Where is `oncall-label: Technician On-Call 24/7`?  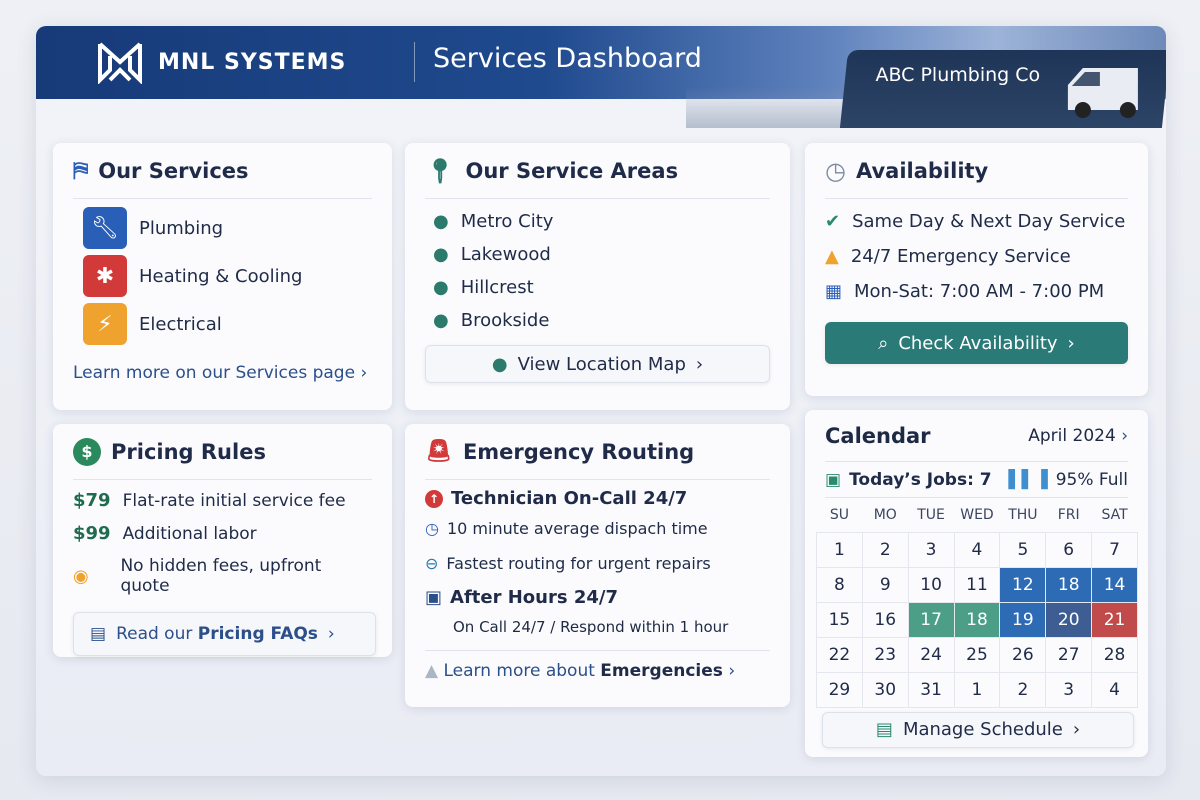 oncall-label: Technician On-Call 24/7 is located at coordinates (569, 498).